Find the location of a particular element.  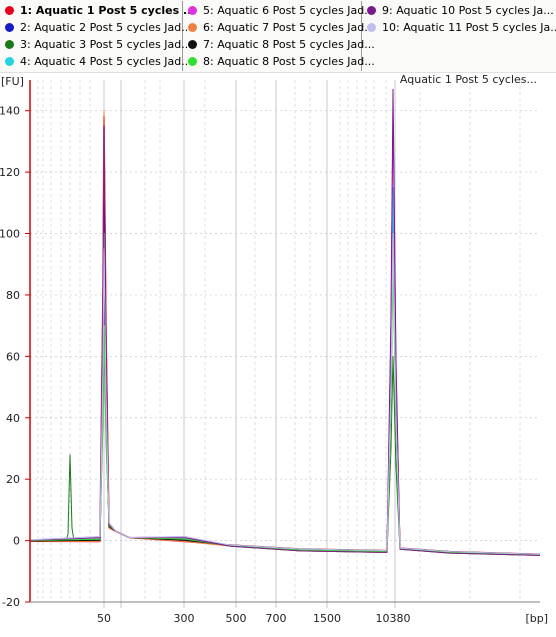

y-tick-label: 100 is located at coordinates (10, 234).